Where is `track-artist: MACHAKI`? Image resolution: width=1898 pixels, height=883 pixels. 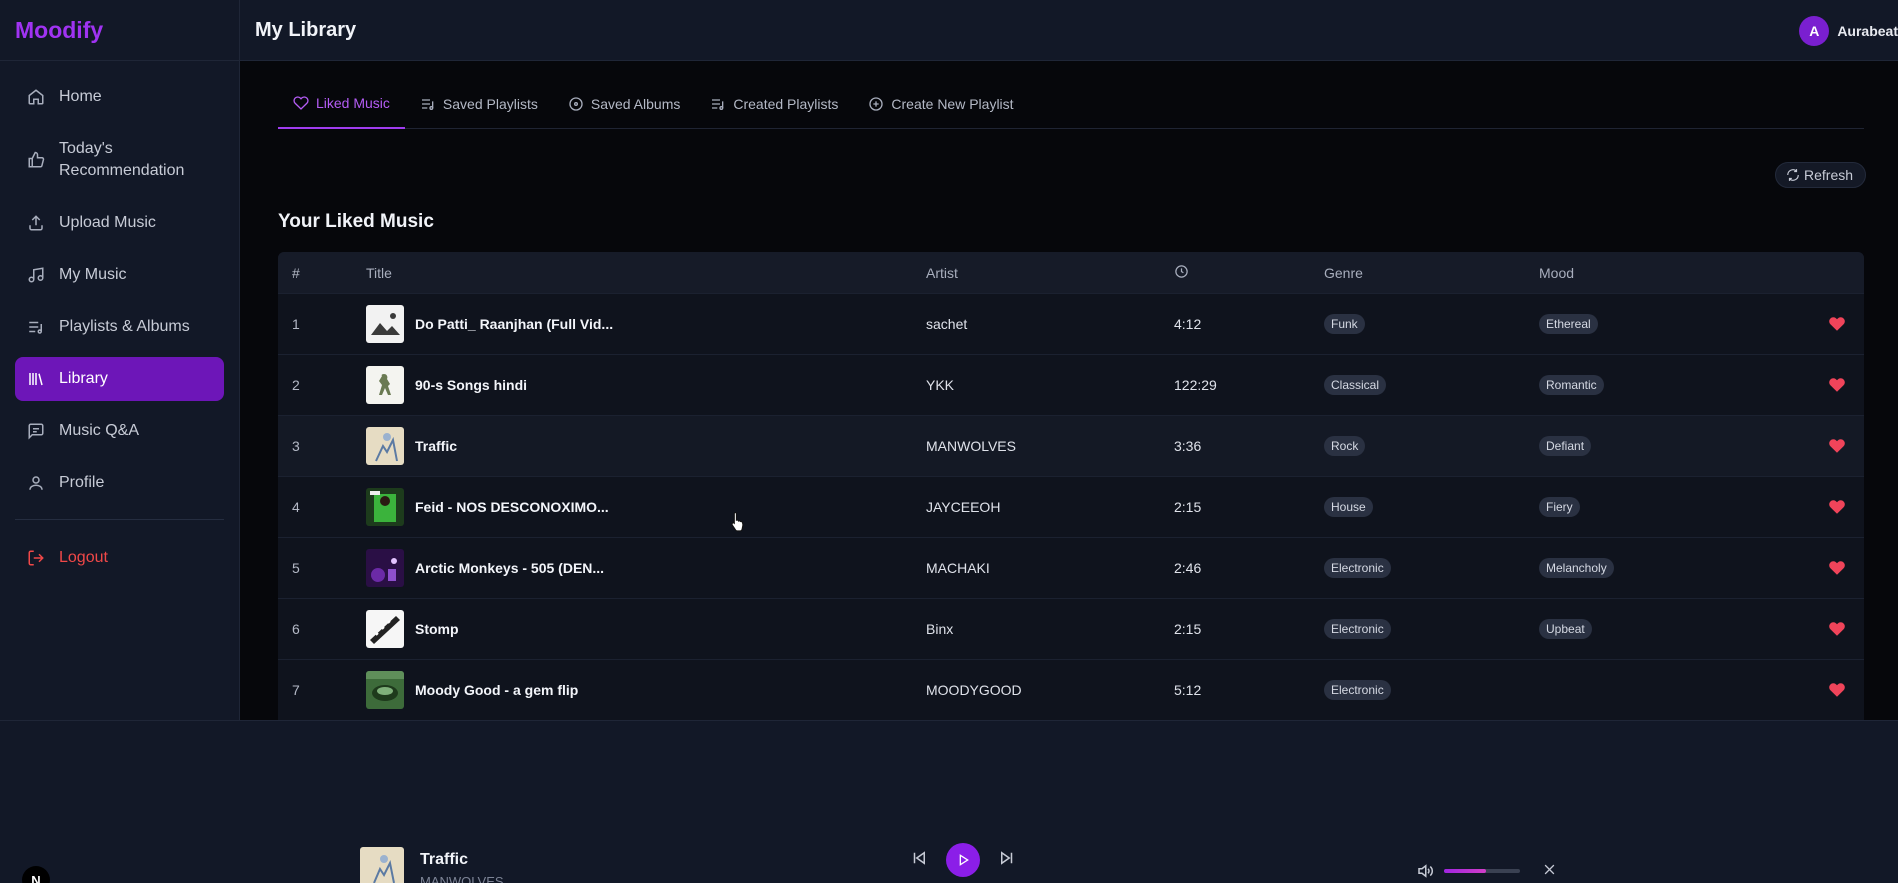
track-artist: MACHAKI is located at coordinates (1050, 568).